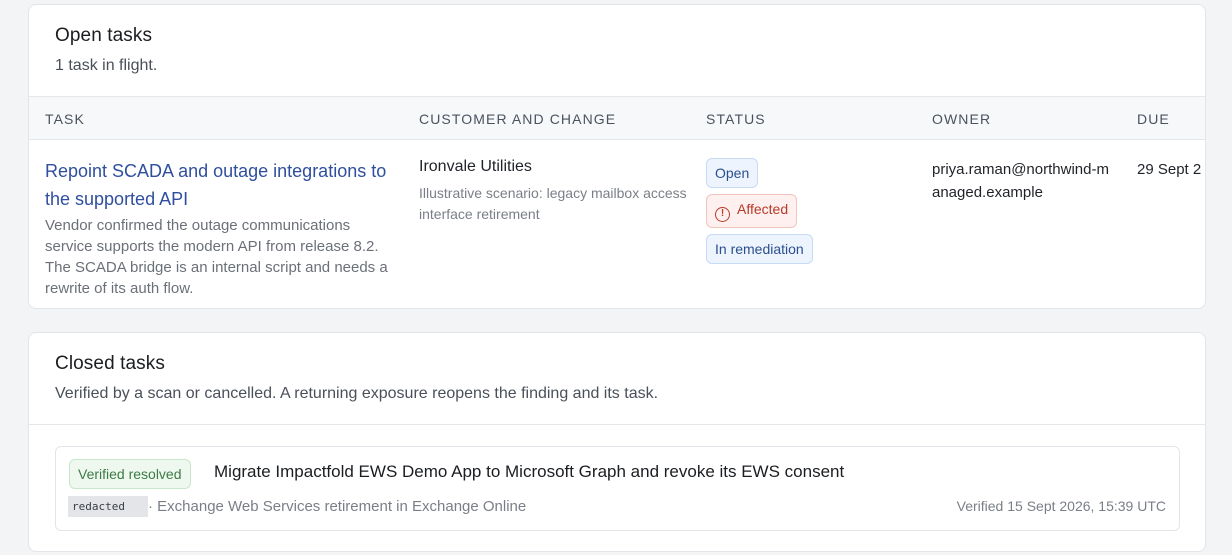  What do you see at coordinates (104, 35) in the screenshot?
I see `open-tasks-title: Open tasks` at bounding box center [104, 35].